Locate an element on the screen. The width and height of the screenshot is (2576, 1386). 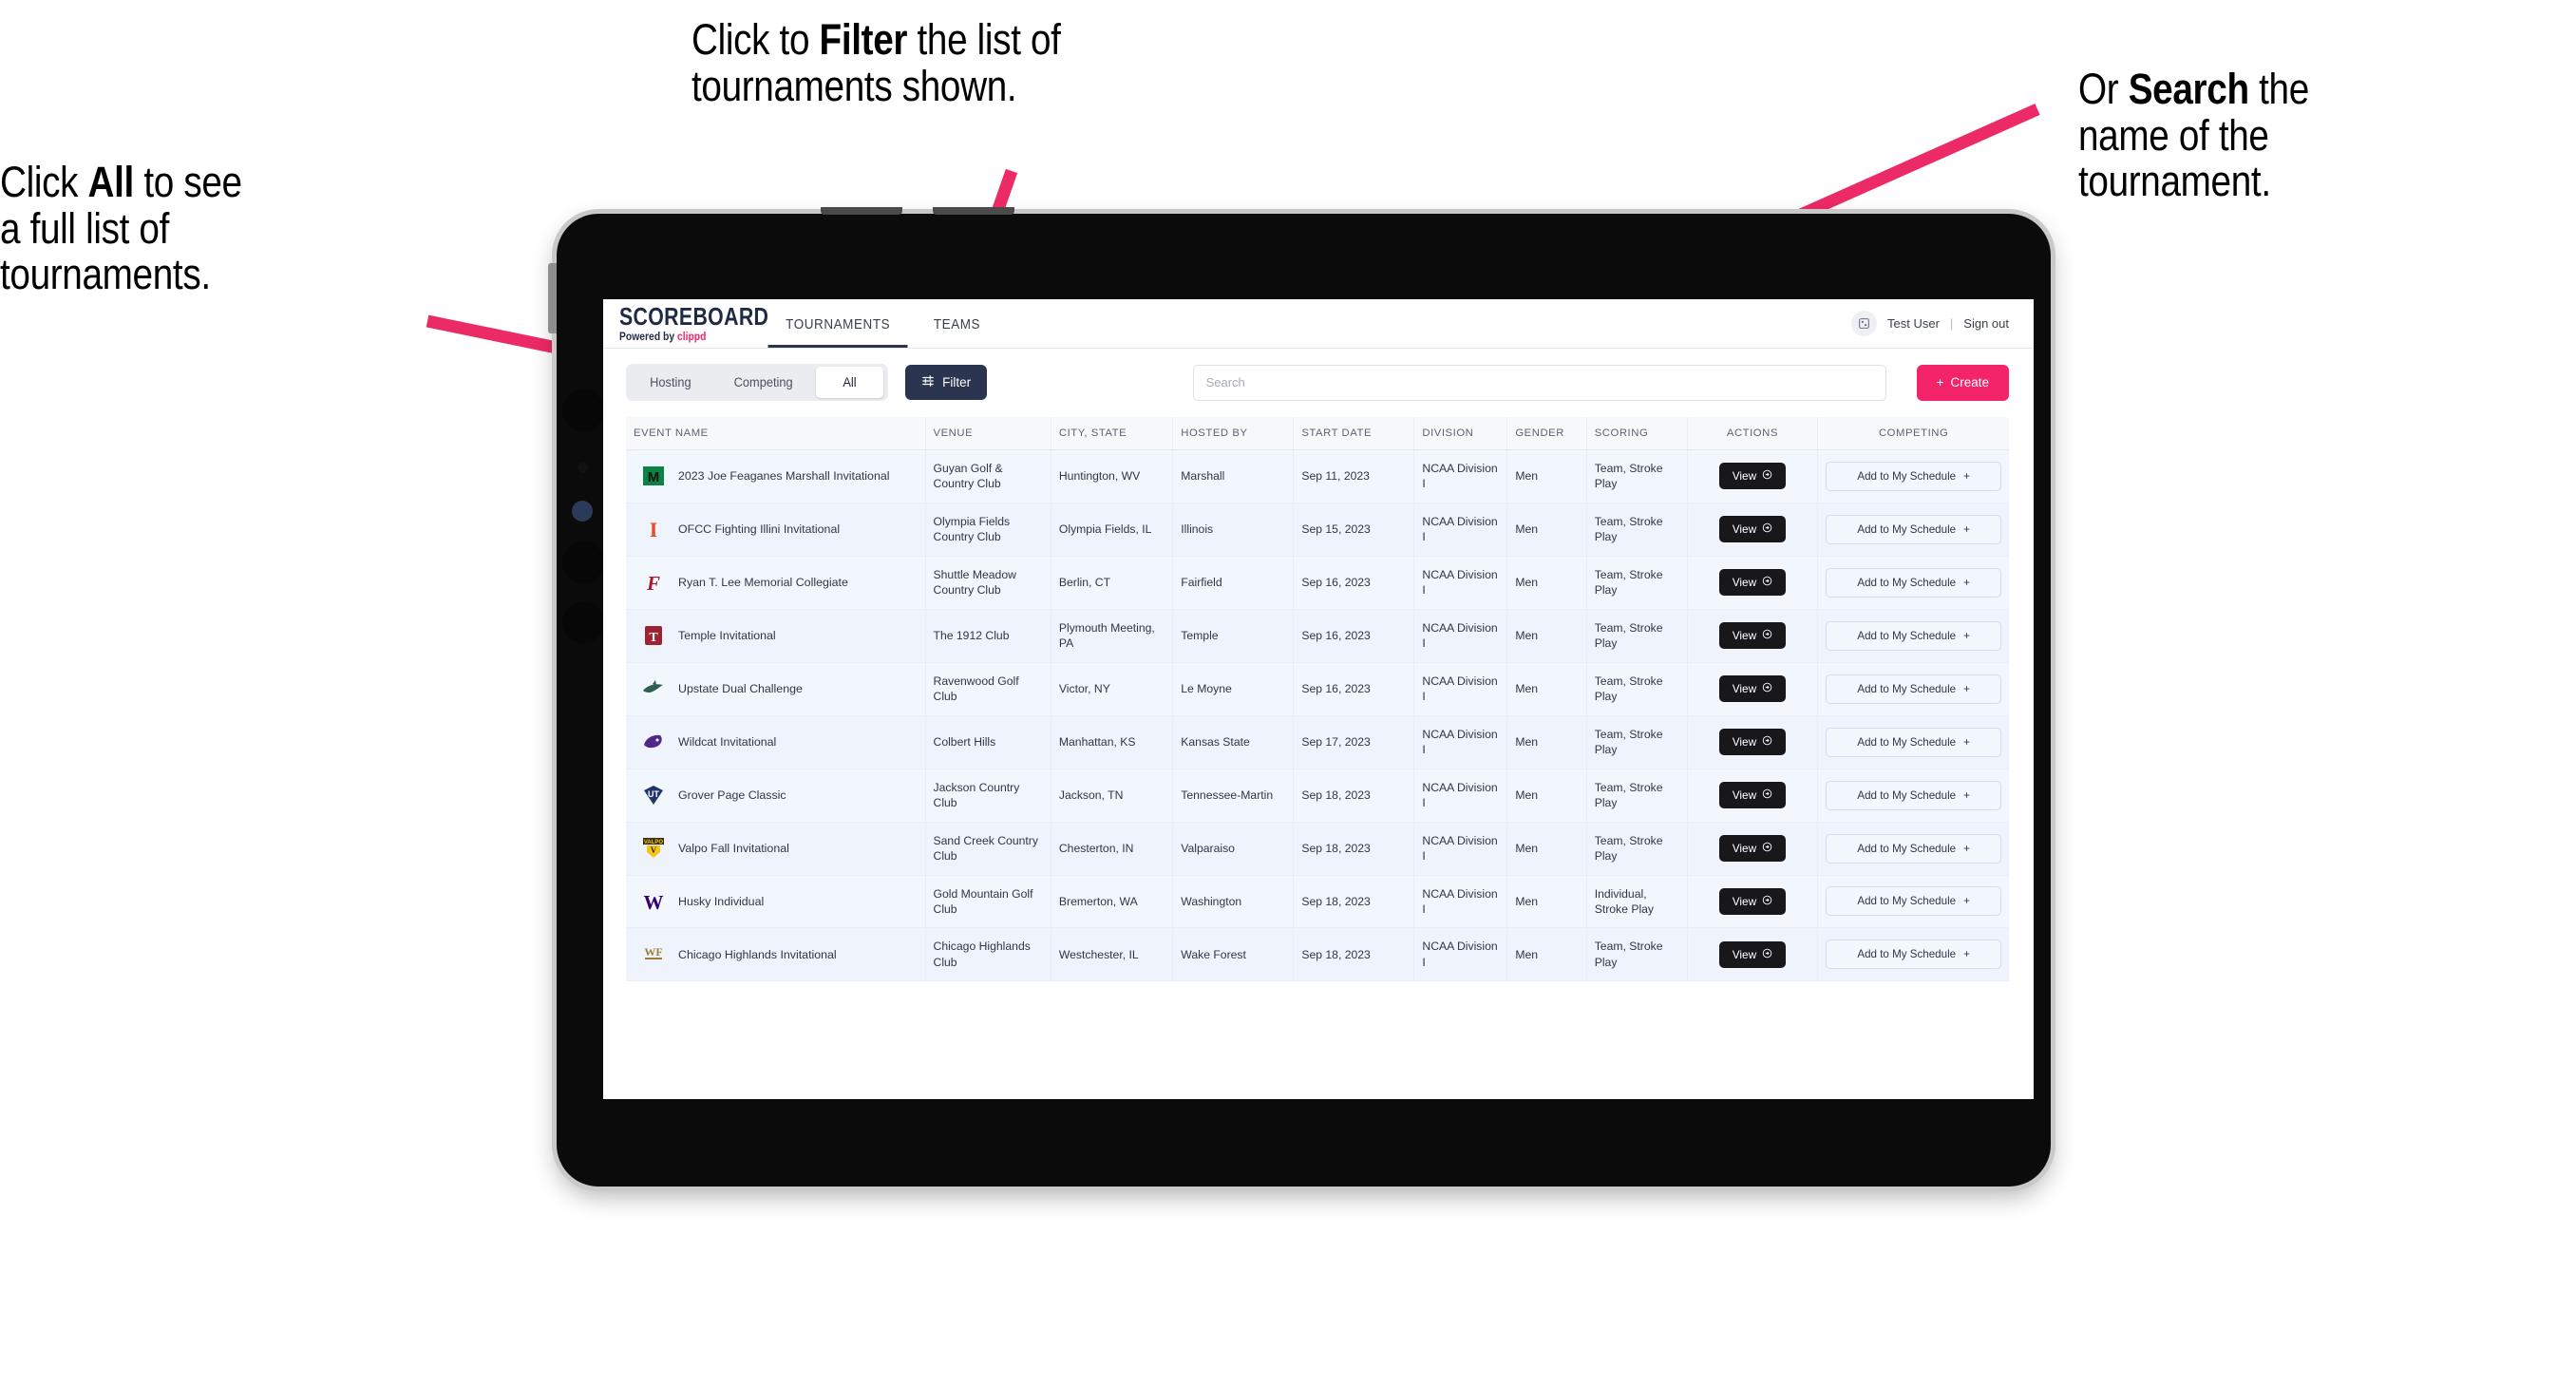
filter-button: Filter is located at coordinates (946, 382).